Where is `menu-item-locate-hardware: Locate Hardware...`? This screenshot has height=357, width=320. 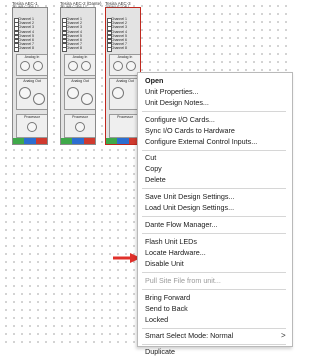
menu-item-locate-hardware: Locate Hardware... is located at coordinates (175, 253).